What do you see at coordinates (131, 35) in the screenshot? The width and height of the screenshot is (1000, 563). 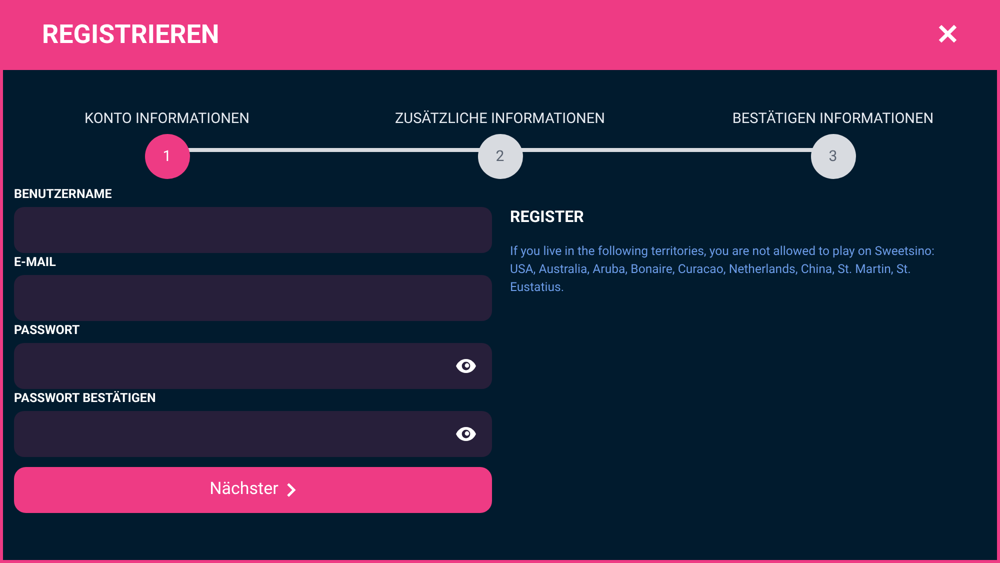 I see `dialog-title: REGISTRIEREN` at bounding box center [131, 35].